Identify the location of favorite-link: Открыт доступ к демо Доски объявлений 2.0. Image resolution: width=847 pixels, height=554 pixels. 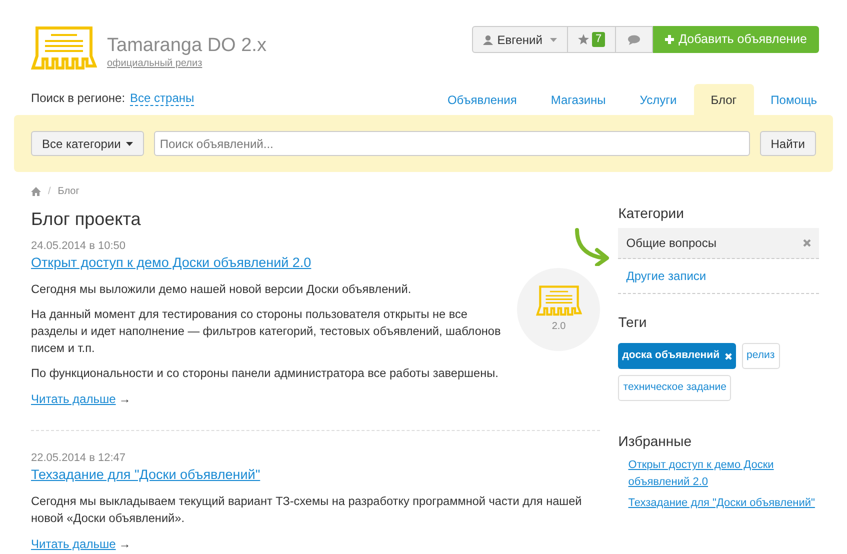
(723, 474).